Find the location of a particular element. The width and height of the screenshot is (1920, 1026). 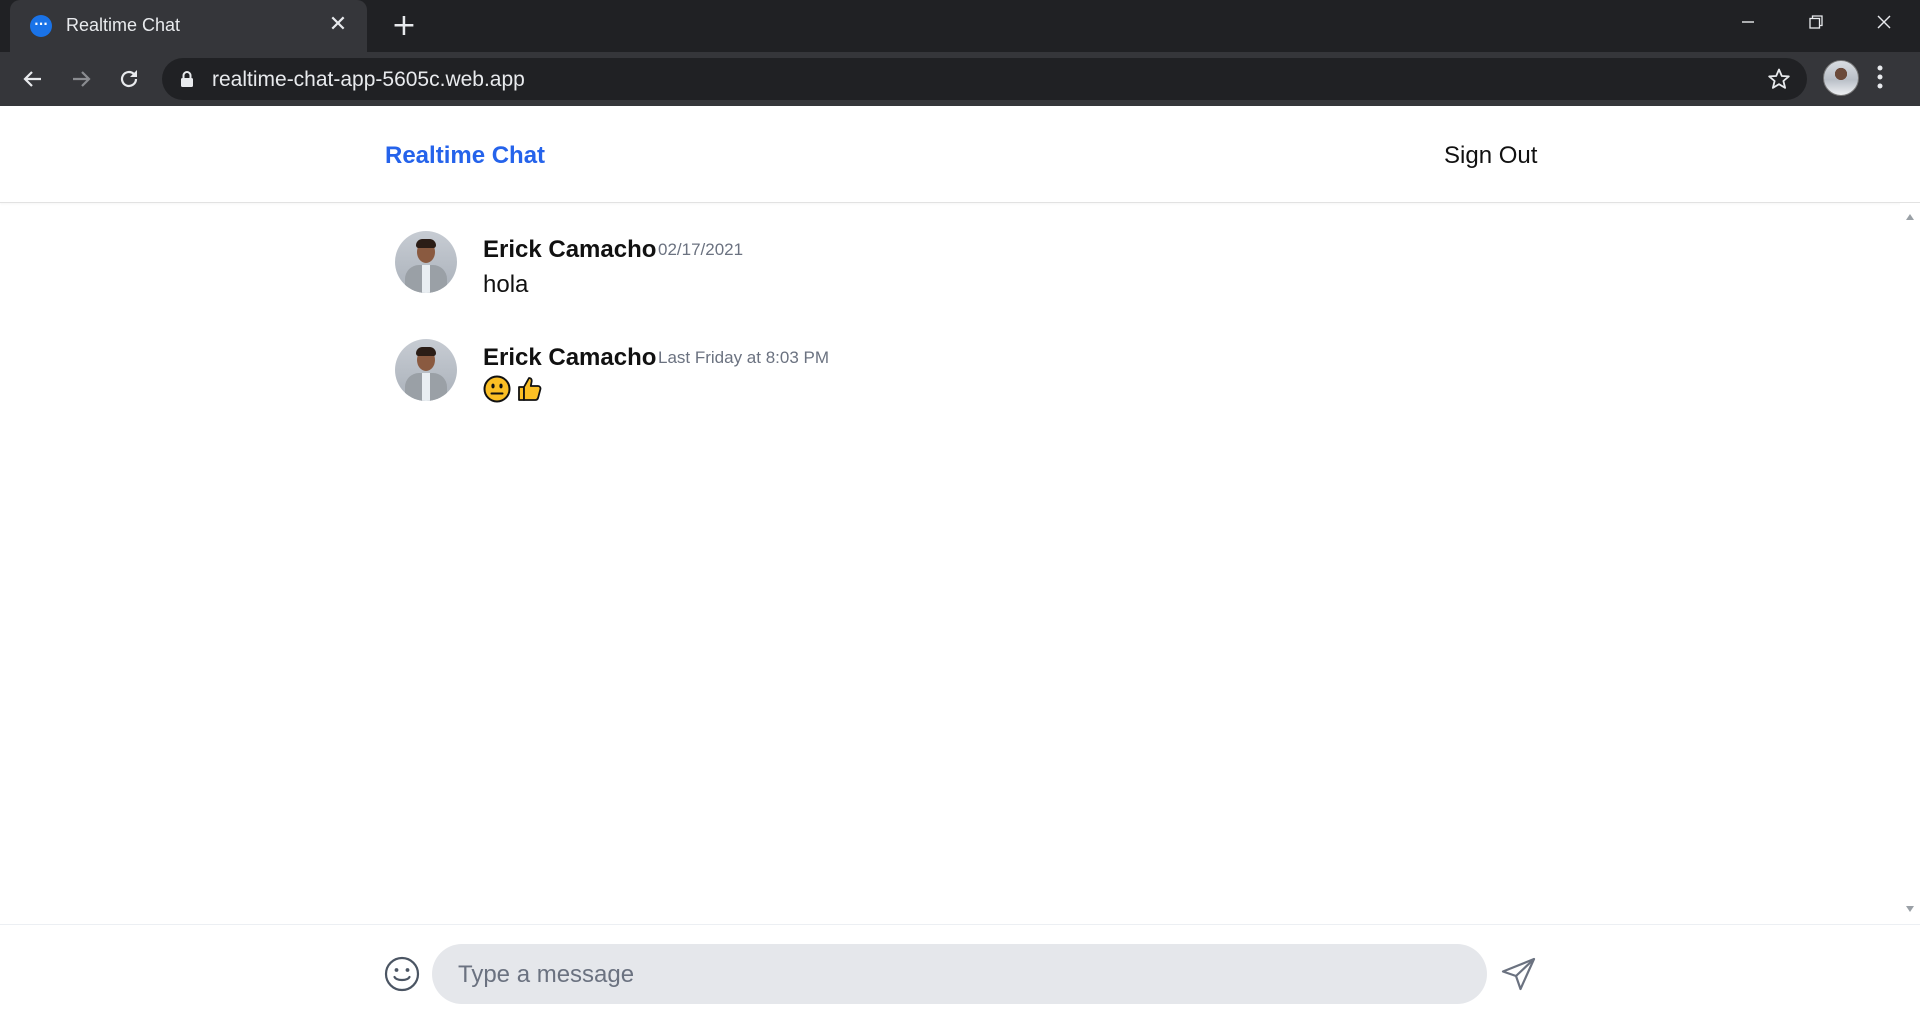

thumbs-up-emoji-icon is located at coordinates (529, 391).